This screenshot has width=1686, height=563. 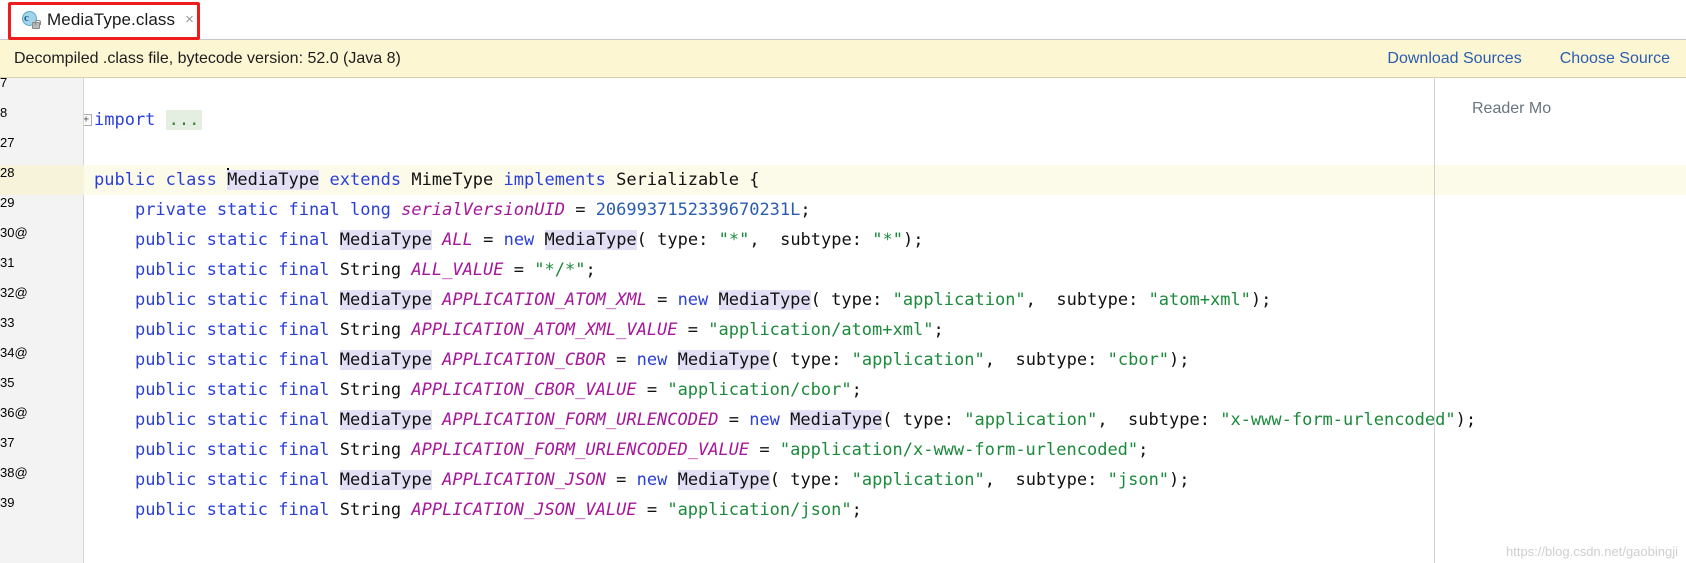 I want to click on gutter-line: 27, so click(x=42, y=150).